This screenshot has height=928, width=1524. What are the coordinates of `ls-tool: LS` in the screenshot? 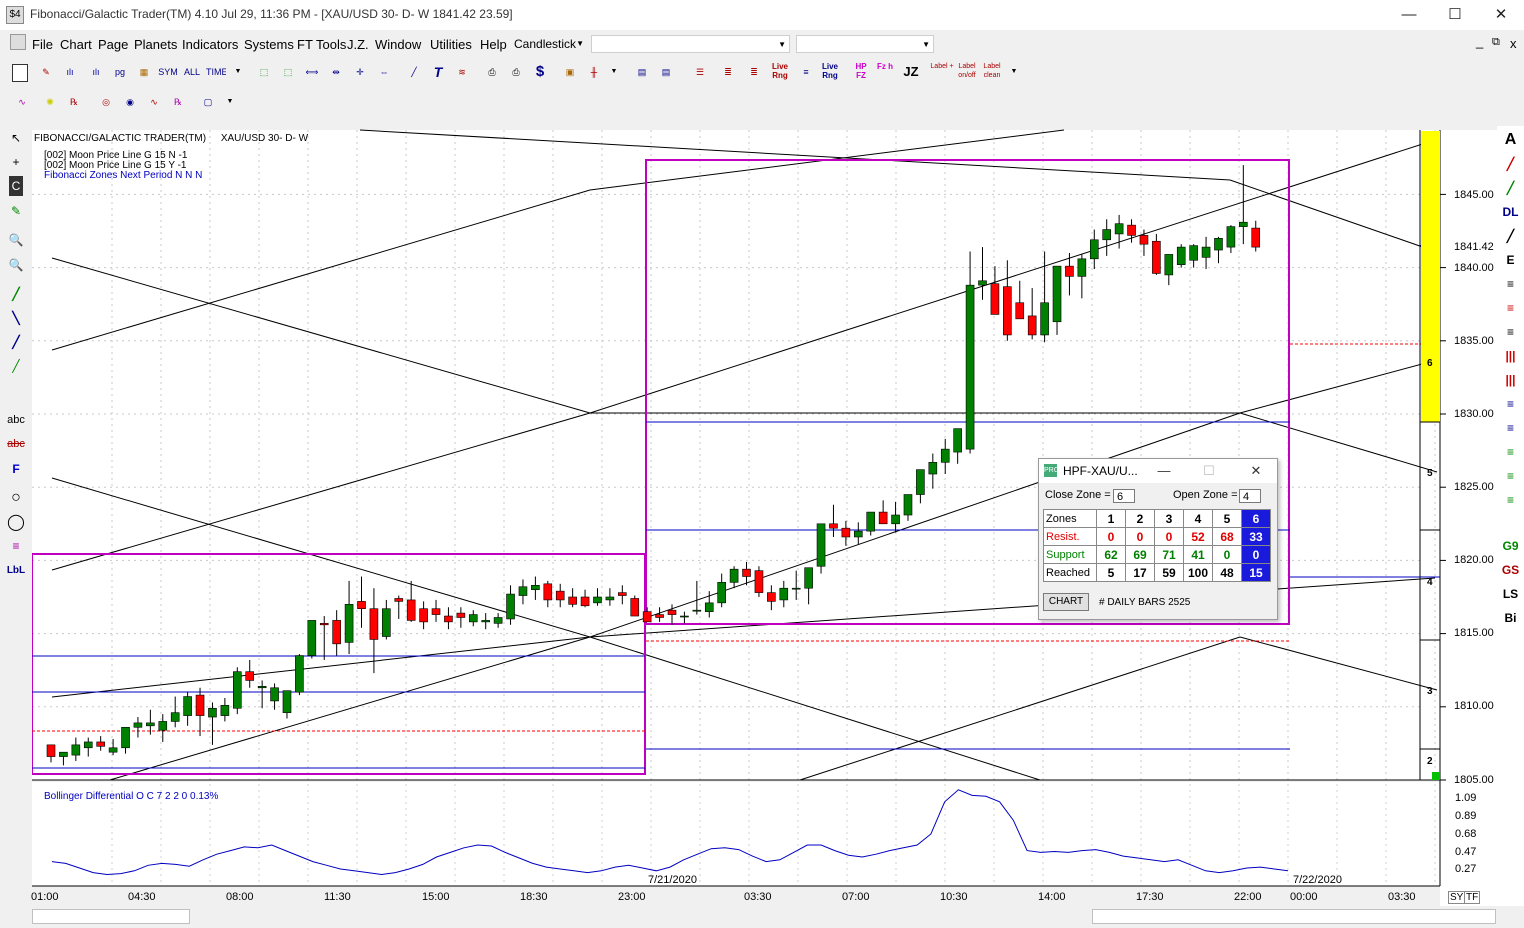 It's located at (1510, 594).